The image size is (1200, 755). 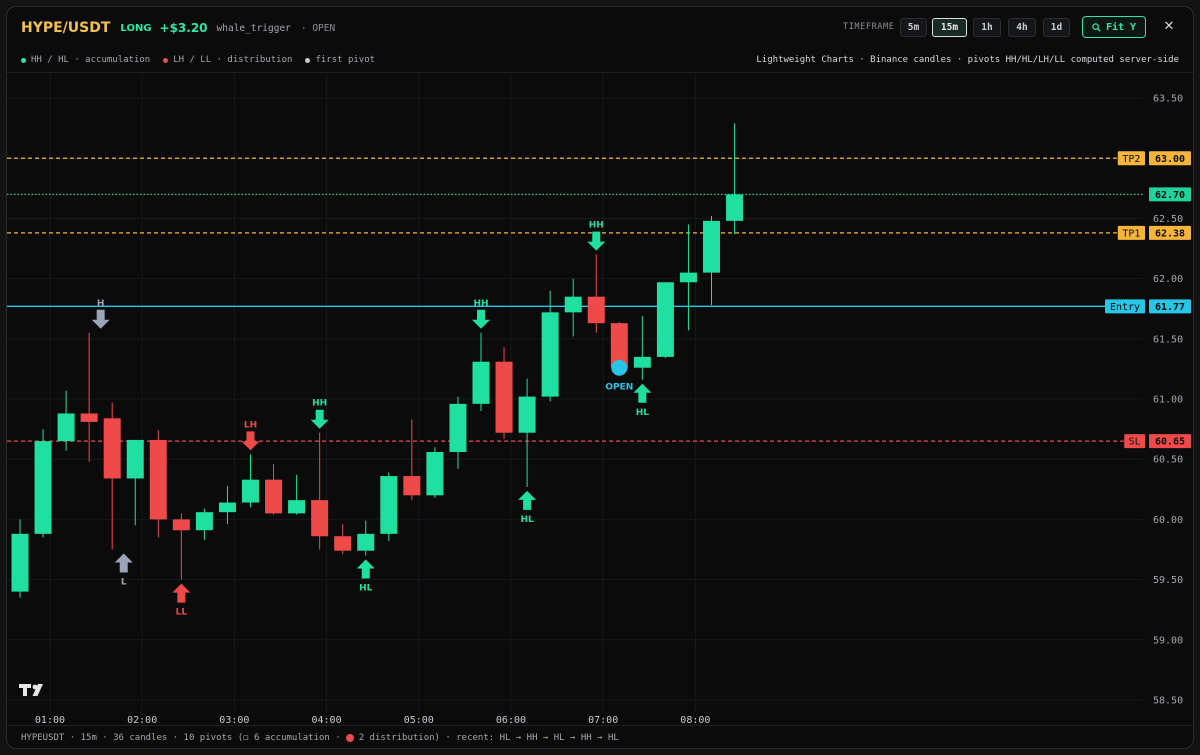 I want to click on legend-label: LH / LL · distribution, so click(x=233, y=60).